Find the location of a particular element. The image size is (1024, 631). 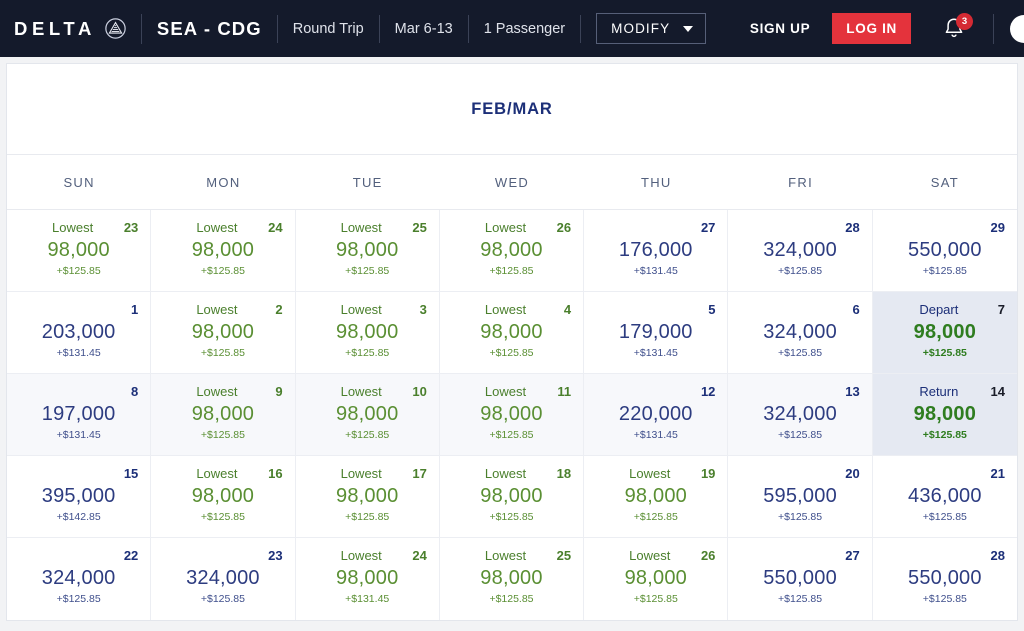

calendar-day-cell: 28 324,000 +$125.85 is located at coordinates (800, 251).